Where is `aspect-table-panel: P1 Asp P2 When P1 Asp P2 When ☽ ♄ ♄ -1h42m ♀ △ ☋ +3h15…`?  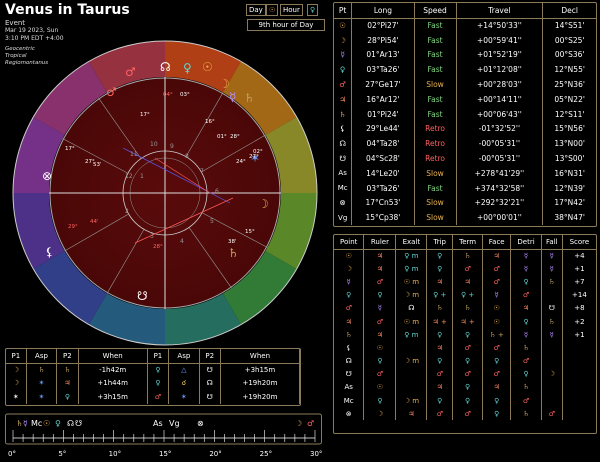 aspect-table-panel: P1 Asp P2 When P1 Asp P2 When ☽ ♄ ♄ -1h42m ♀ △ ☋ +3h15… is located at coordinates (153, 377).